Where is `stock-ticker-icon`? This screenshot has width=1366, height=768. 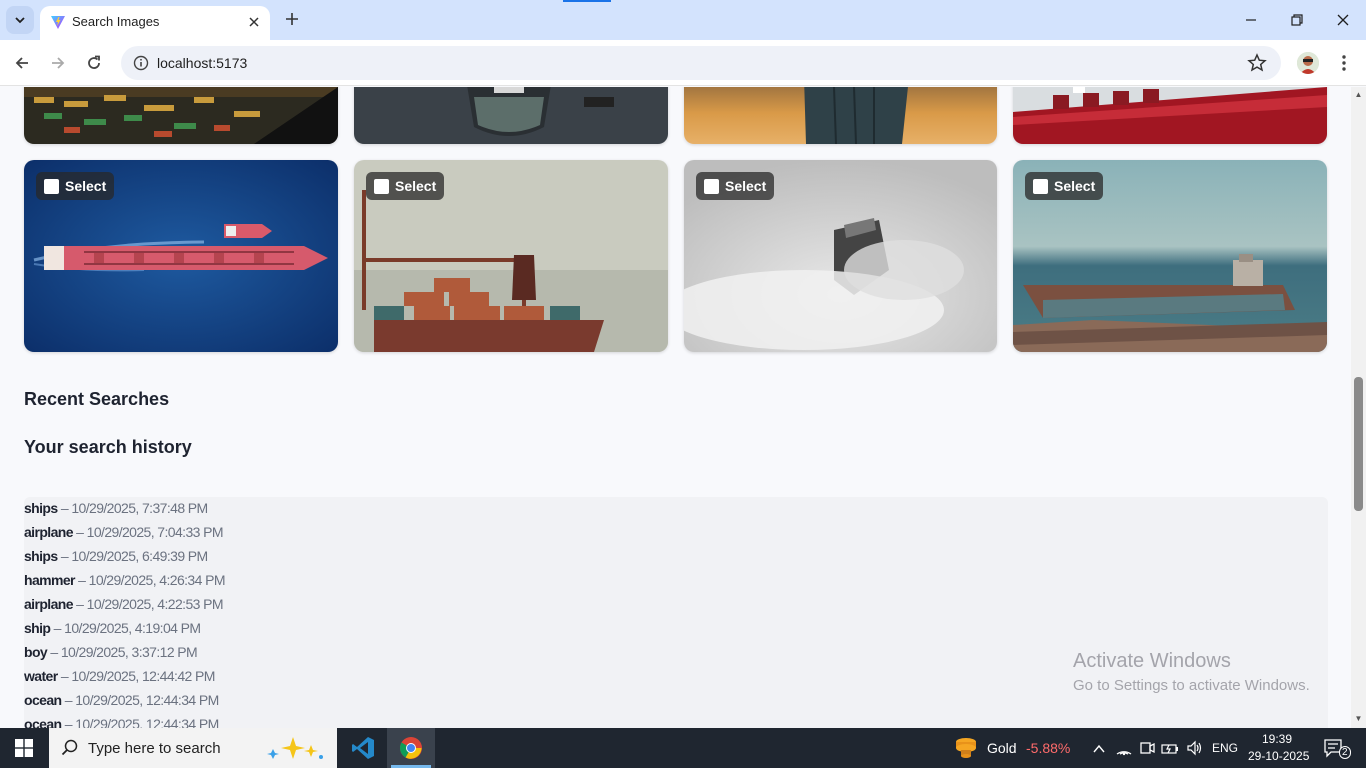
stock-ticker-icon is located at coordinates (966, 748).